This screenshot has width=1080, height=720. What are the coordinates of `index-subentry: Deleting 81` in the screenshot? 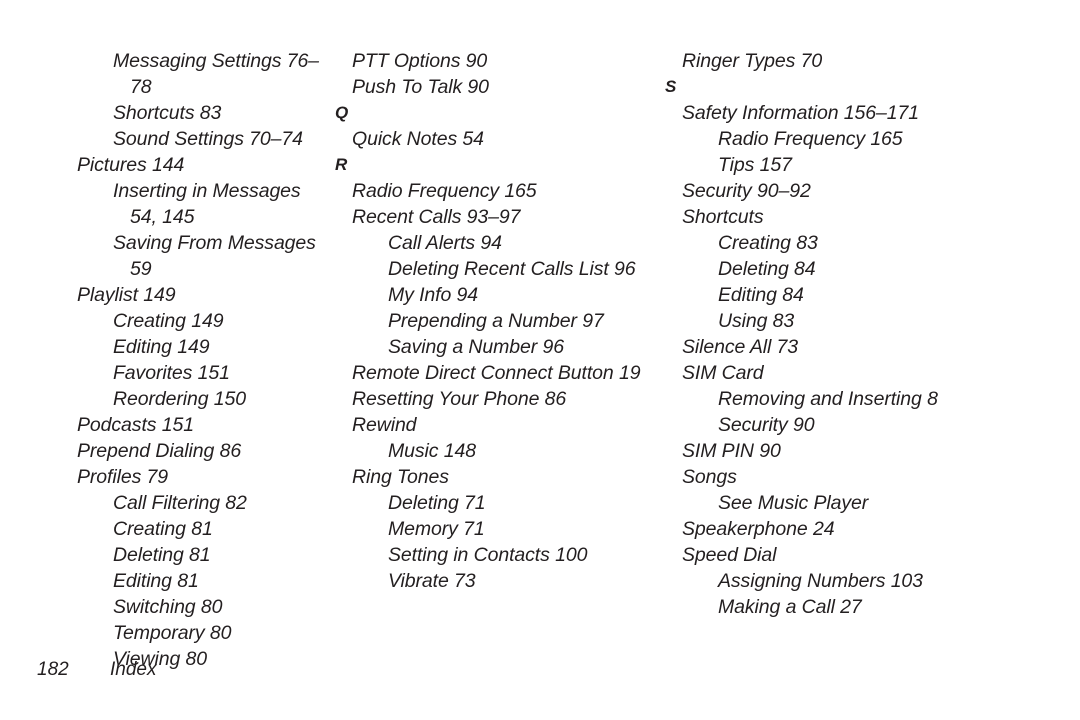 It's located at (162, 555).